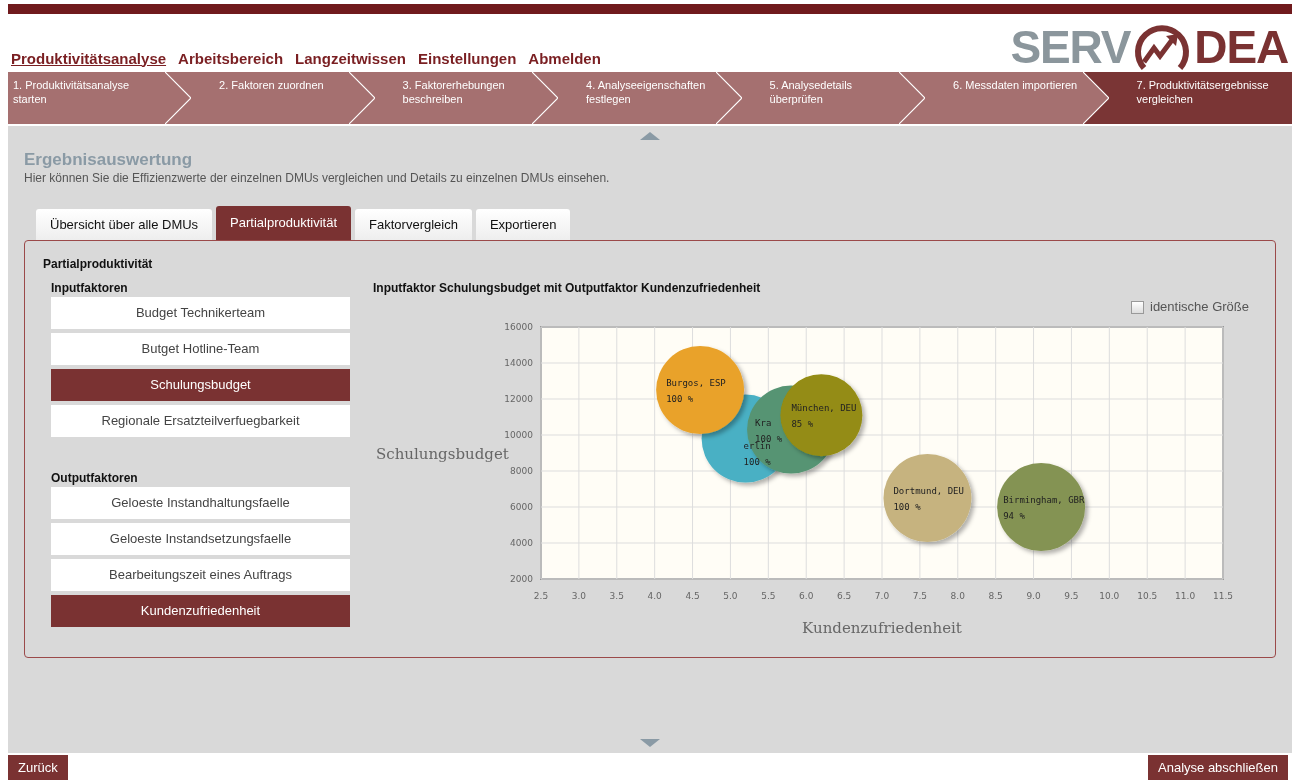 This screenshot has width=1292, height=782. What do you see at coordinates (200, 385) in the screenshot?
I see `factor-button: Schulungsbudget` at bounding box center [200, 385].